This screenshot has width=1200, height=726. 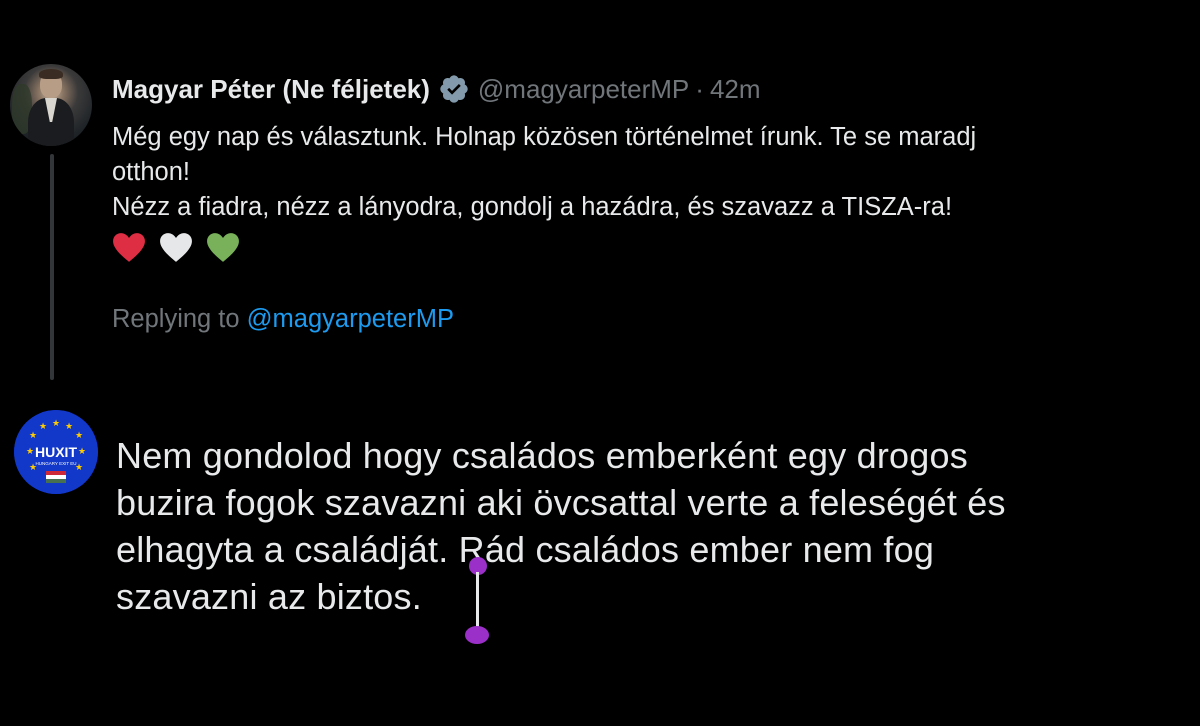 What do you see at coordinates (223, 247) in the screenshot?
I see `green-heart-icon` at bounding box center [223, 247].